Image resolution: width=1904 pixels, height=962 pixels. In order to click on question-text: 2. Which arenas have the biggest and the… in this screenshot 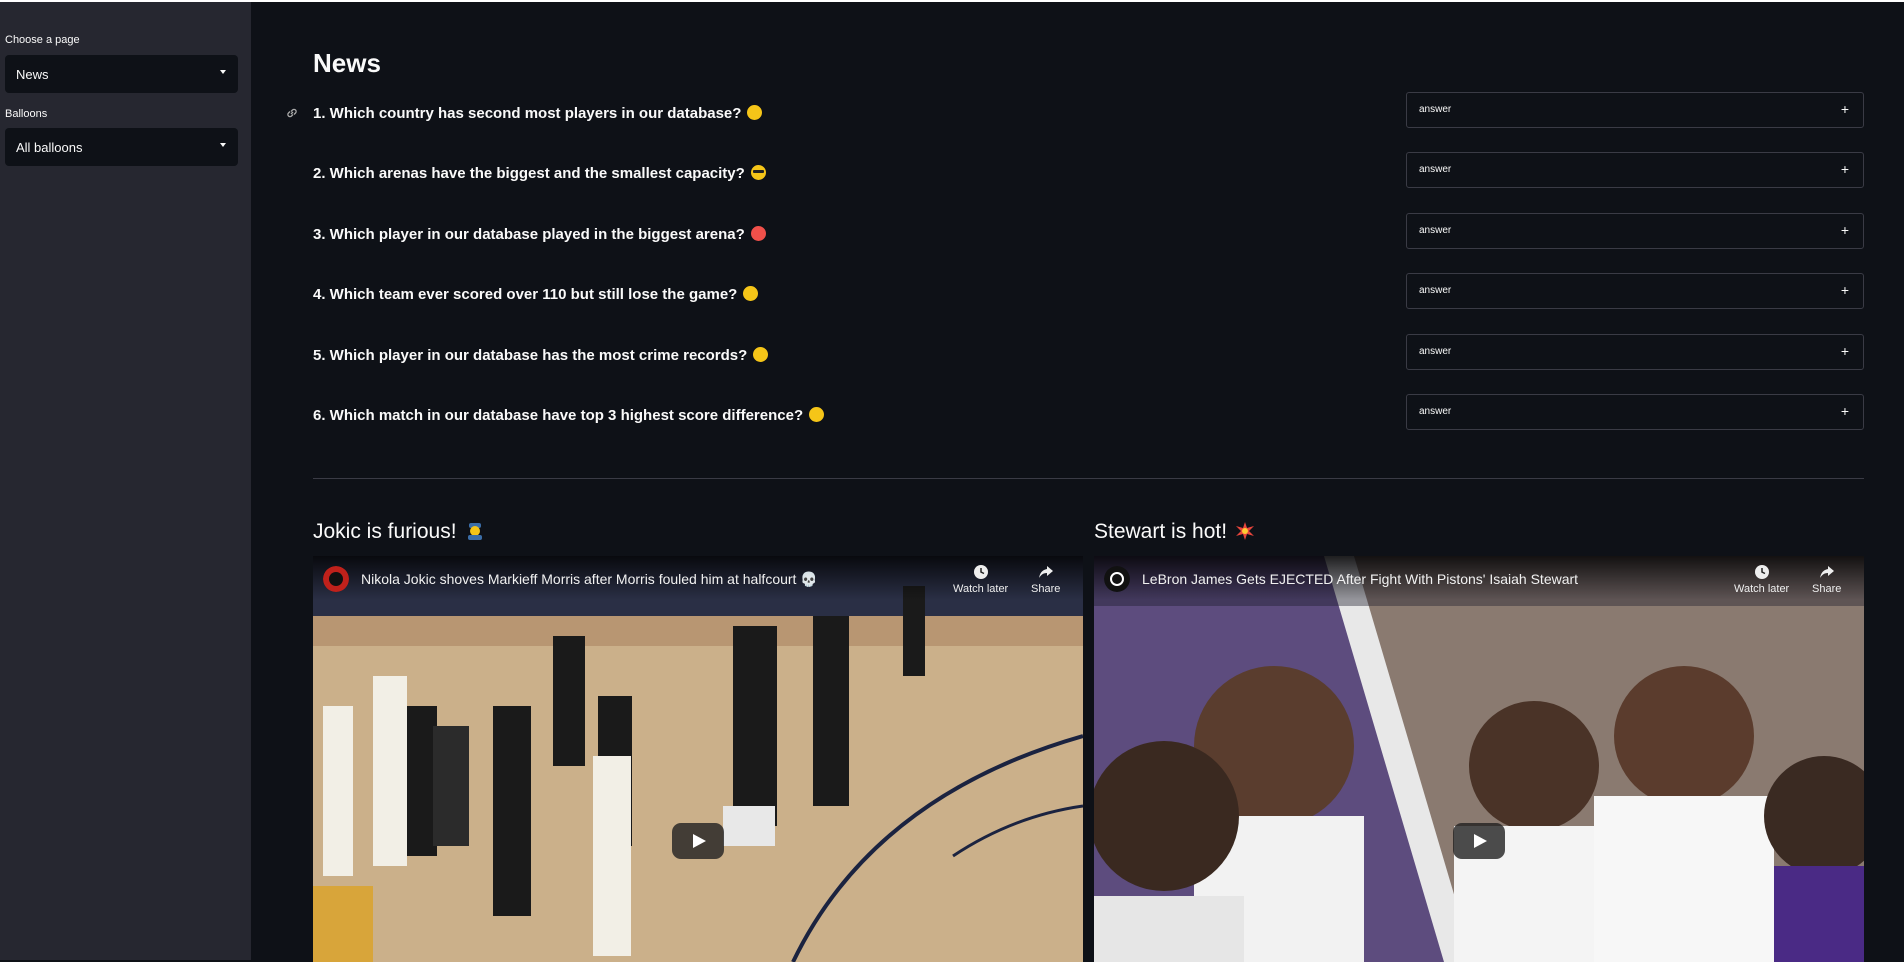, I will do `click(539, 173)`.